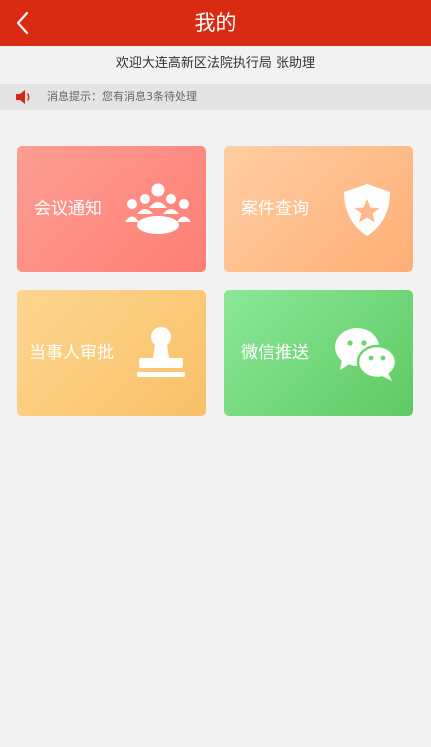 The image size is (431, 747). What do you see at coordinates (367, 210) in the screenshot?
I see `shield-star-icon` at bounding box center [367, 210].